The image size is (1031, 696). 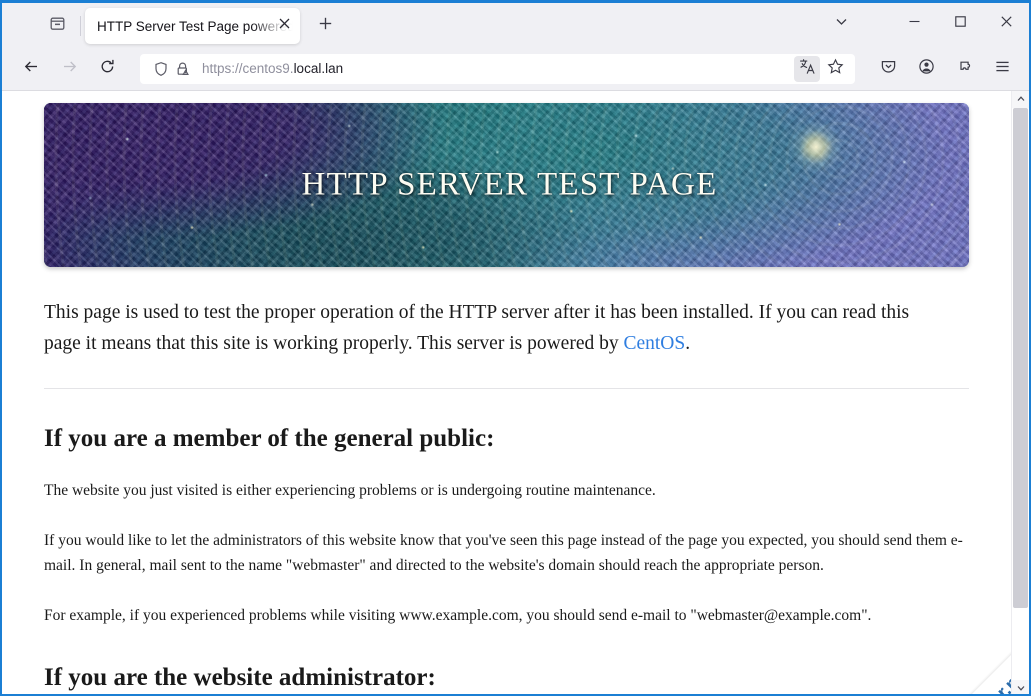 I want to click on translate-button, so click(x=807, y=68).